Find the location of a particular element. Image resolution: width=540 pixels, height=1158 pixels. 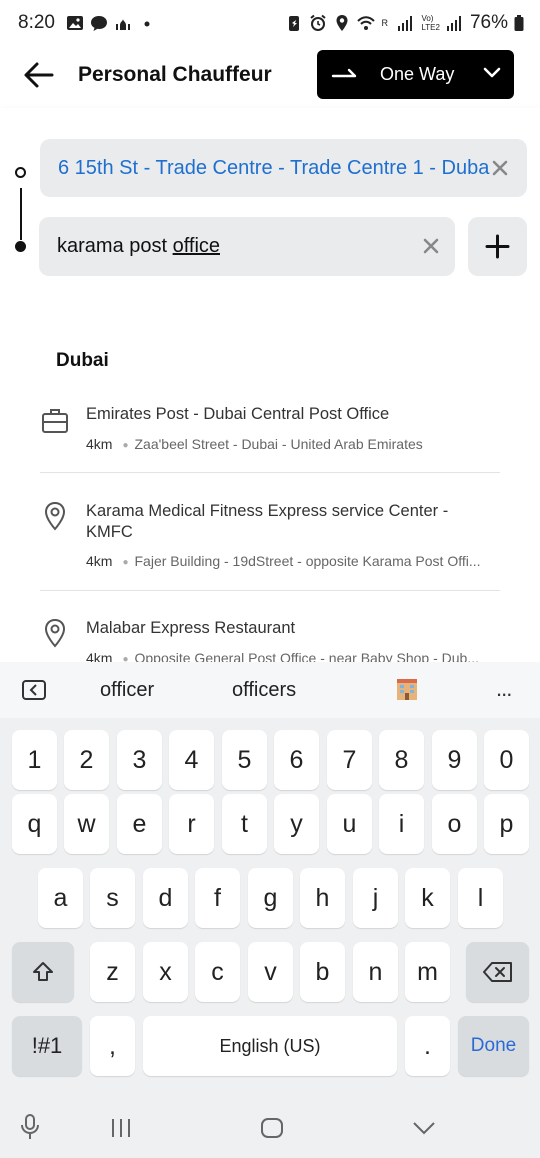

clear-dropoff-icon is located at coordinates (431, 246).